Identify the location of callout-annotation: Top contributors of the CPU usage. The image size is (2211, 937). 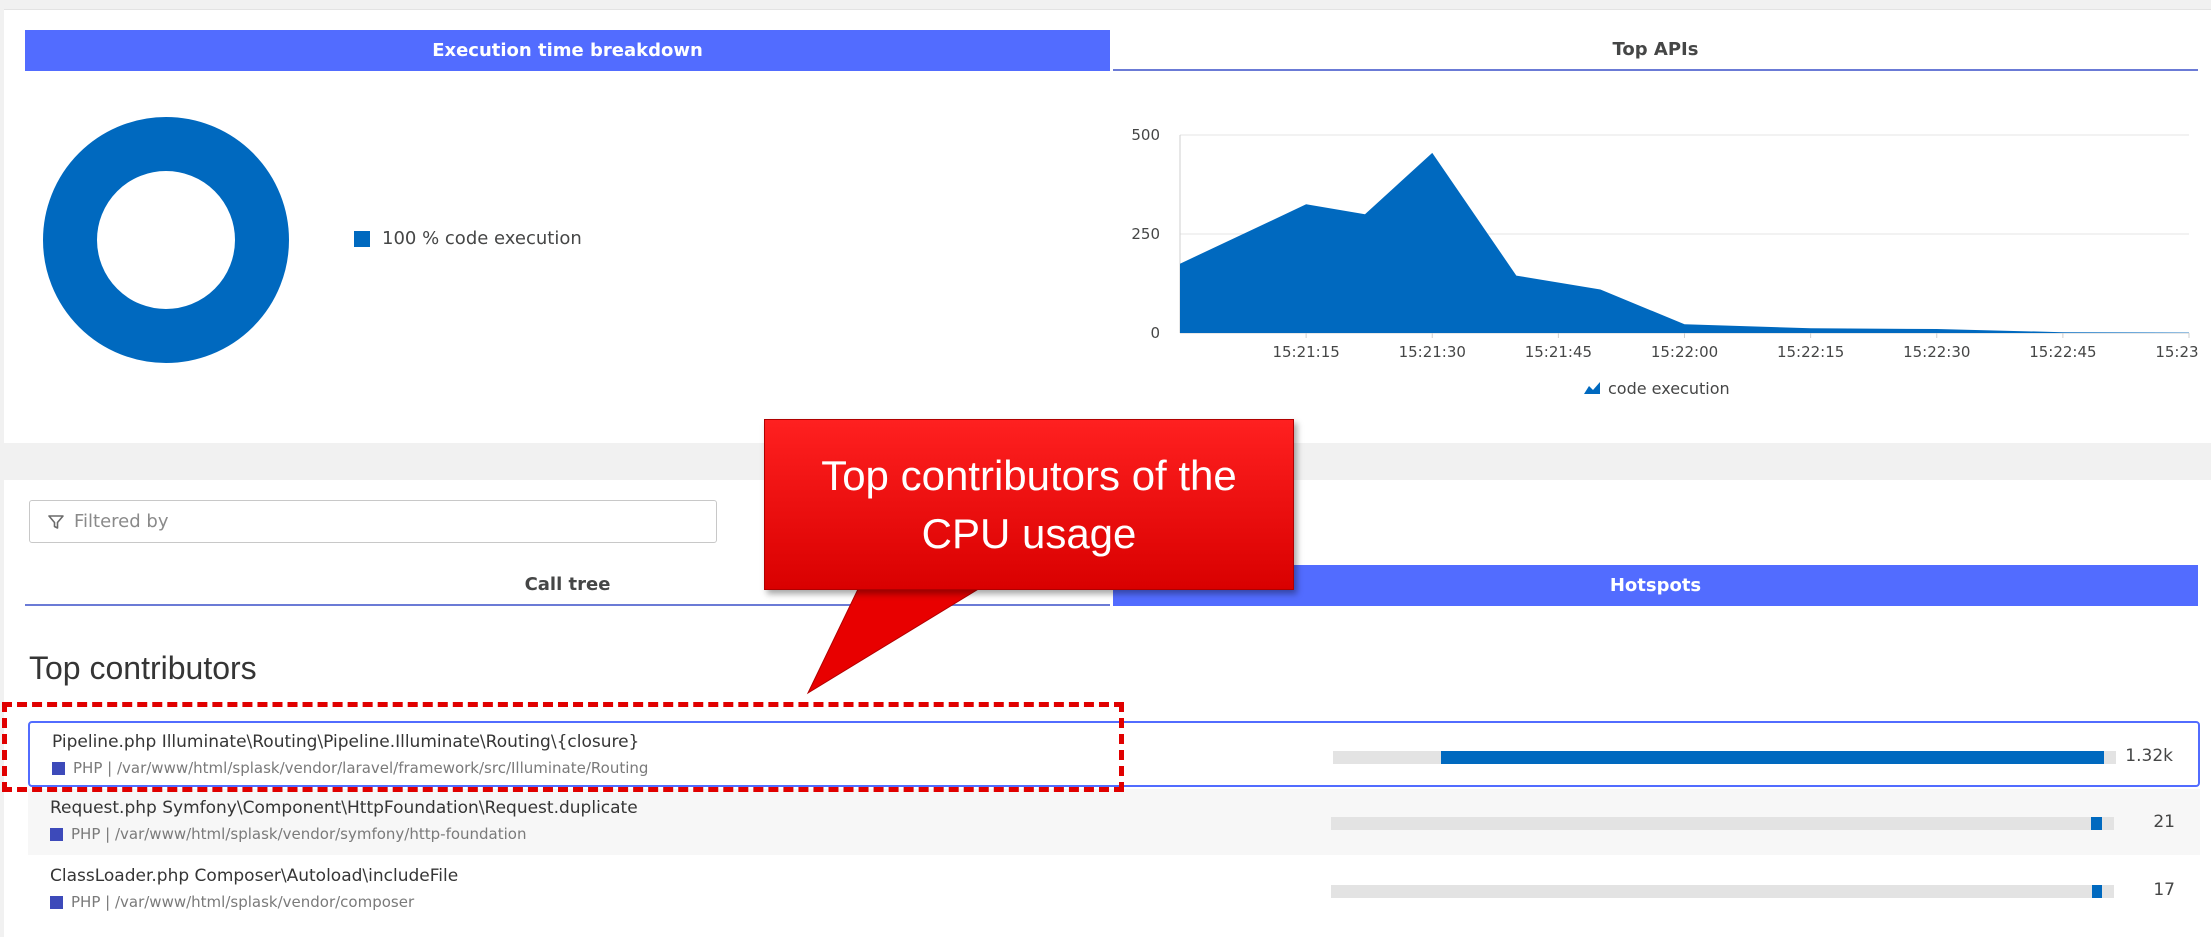
(1029, 504).